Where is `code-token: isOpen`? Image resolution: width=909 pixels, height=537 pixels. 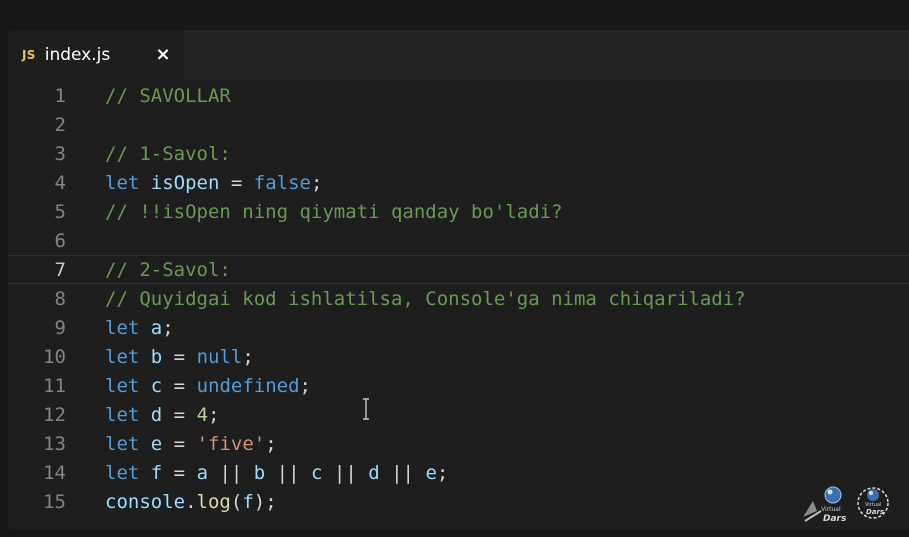 code-token: isOpen is located at coordinates (185, 182).